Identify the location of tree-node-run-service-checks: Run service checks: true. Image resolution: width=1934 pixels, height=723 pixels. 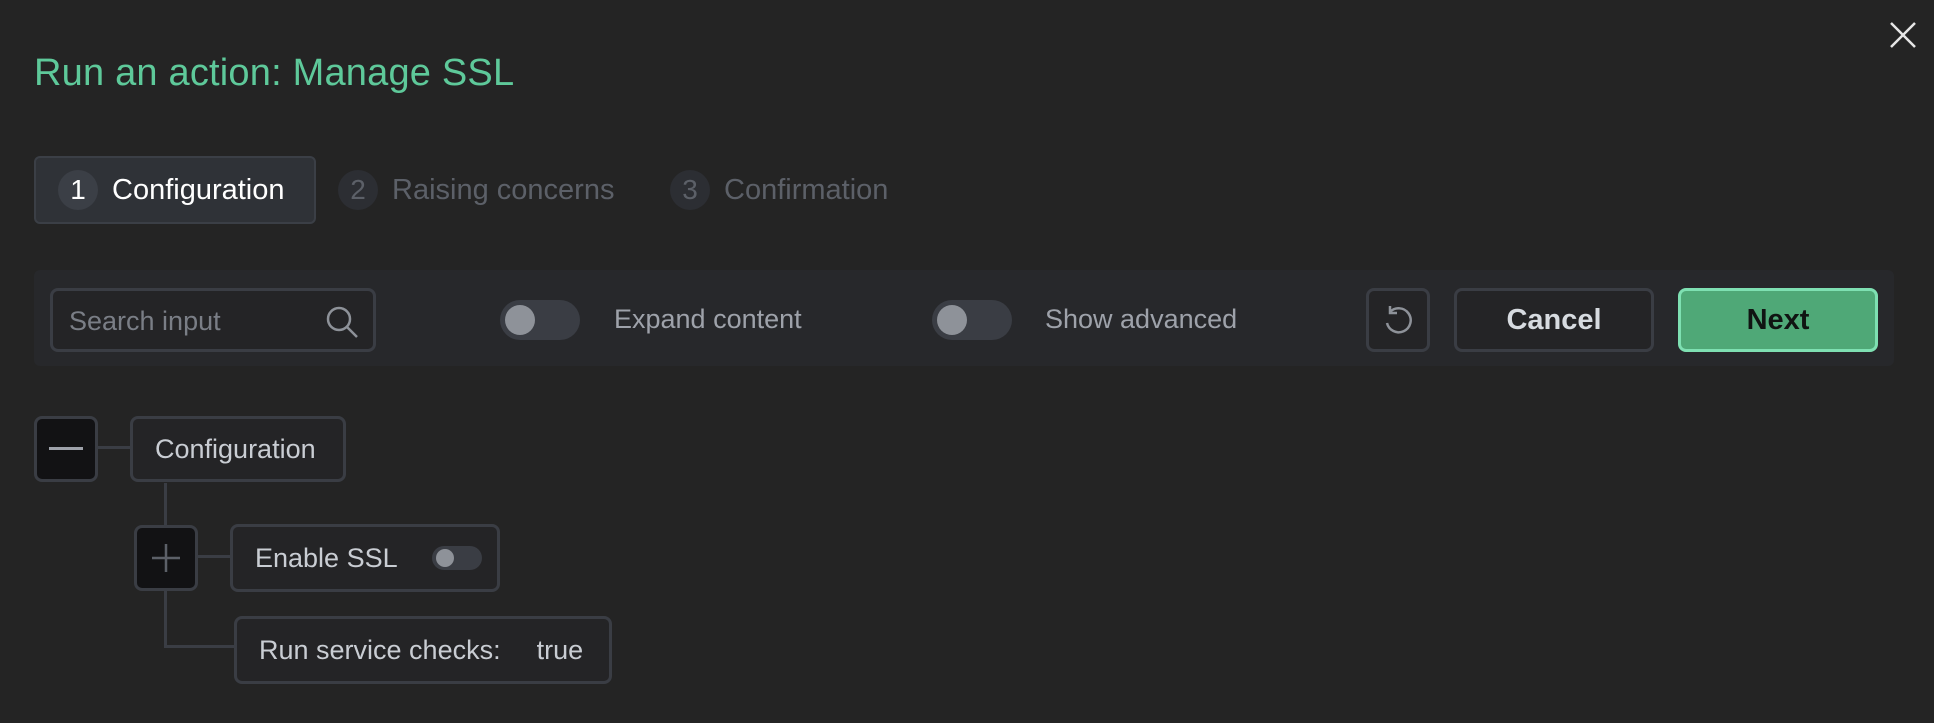
(423, 650).